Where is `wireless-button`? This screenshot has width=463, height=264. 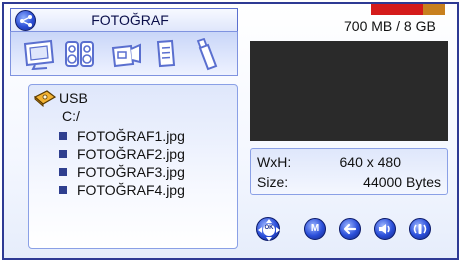 wireless-button is located at coordinates (420, 229).